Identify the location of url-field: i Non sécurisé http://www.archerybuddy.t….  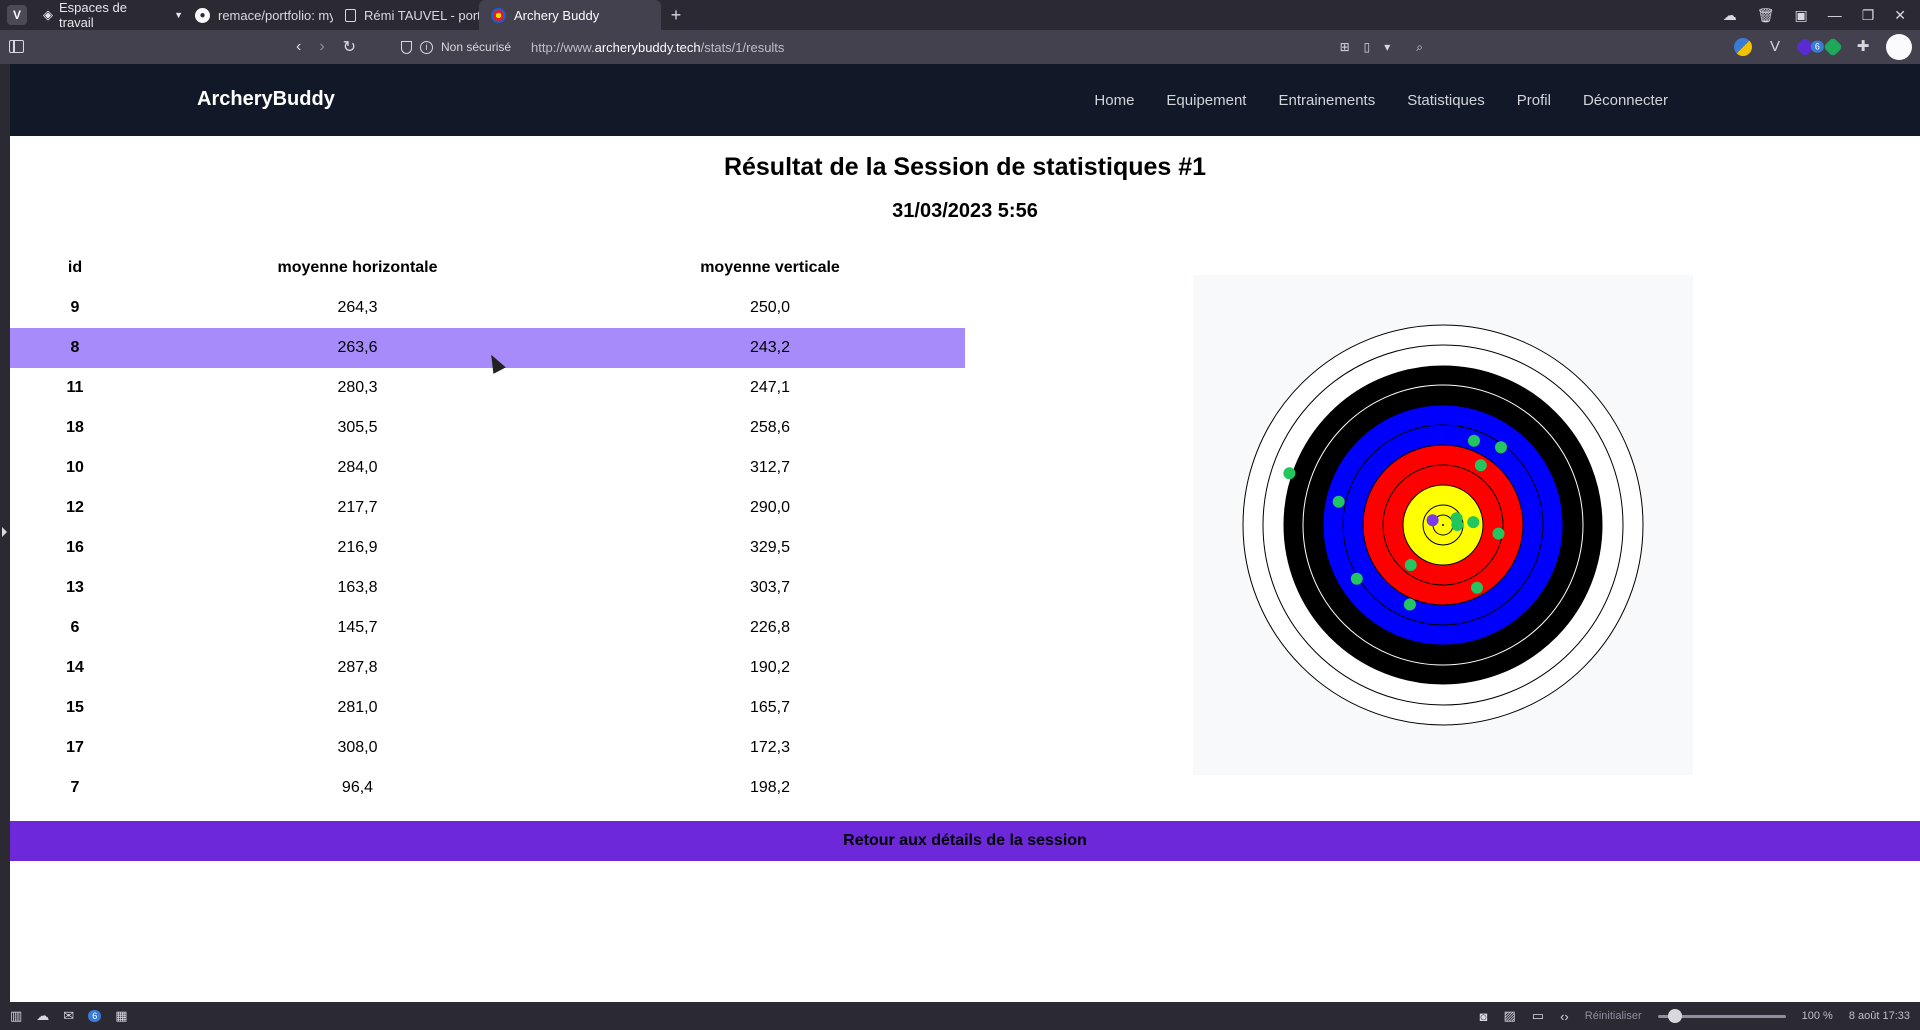
(909, 47).